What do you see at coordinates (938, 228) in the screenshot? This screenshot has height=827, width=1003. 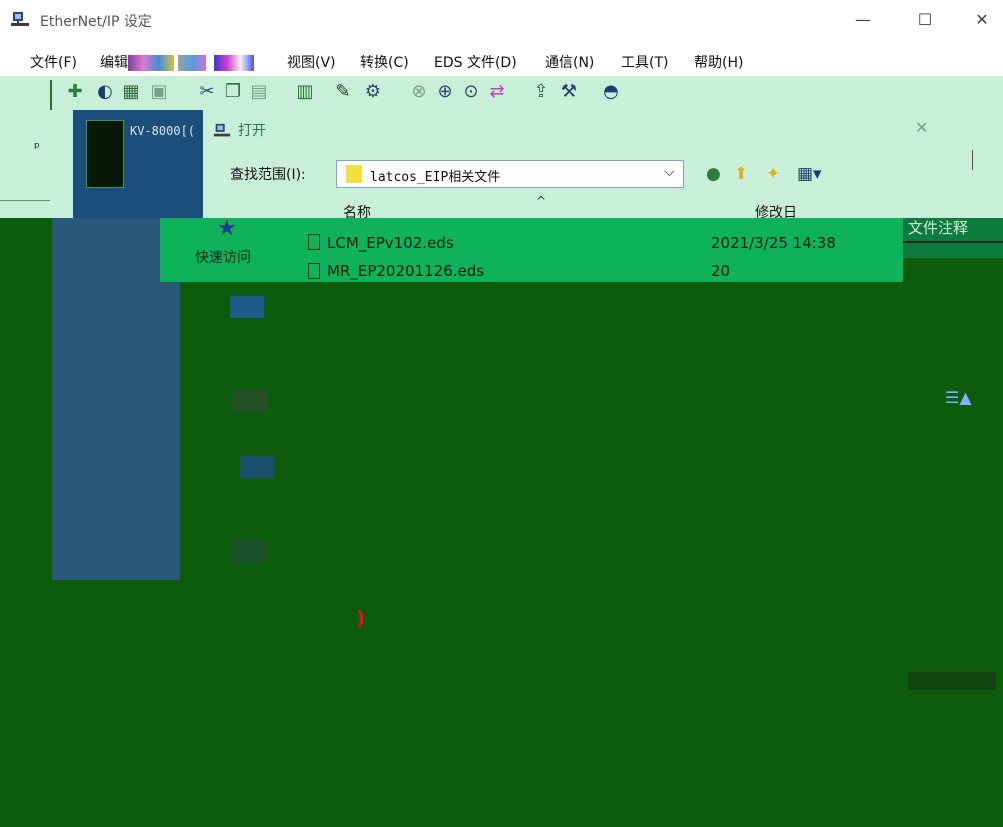 I see `filenote-column-label: 文件注释` at bounding box center [938, 228].